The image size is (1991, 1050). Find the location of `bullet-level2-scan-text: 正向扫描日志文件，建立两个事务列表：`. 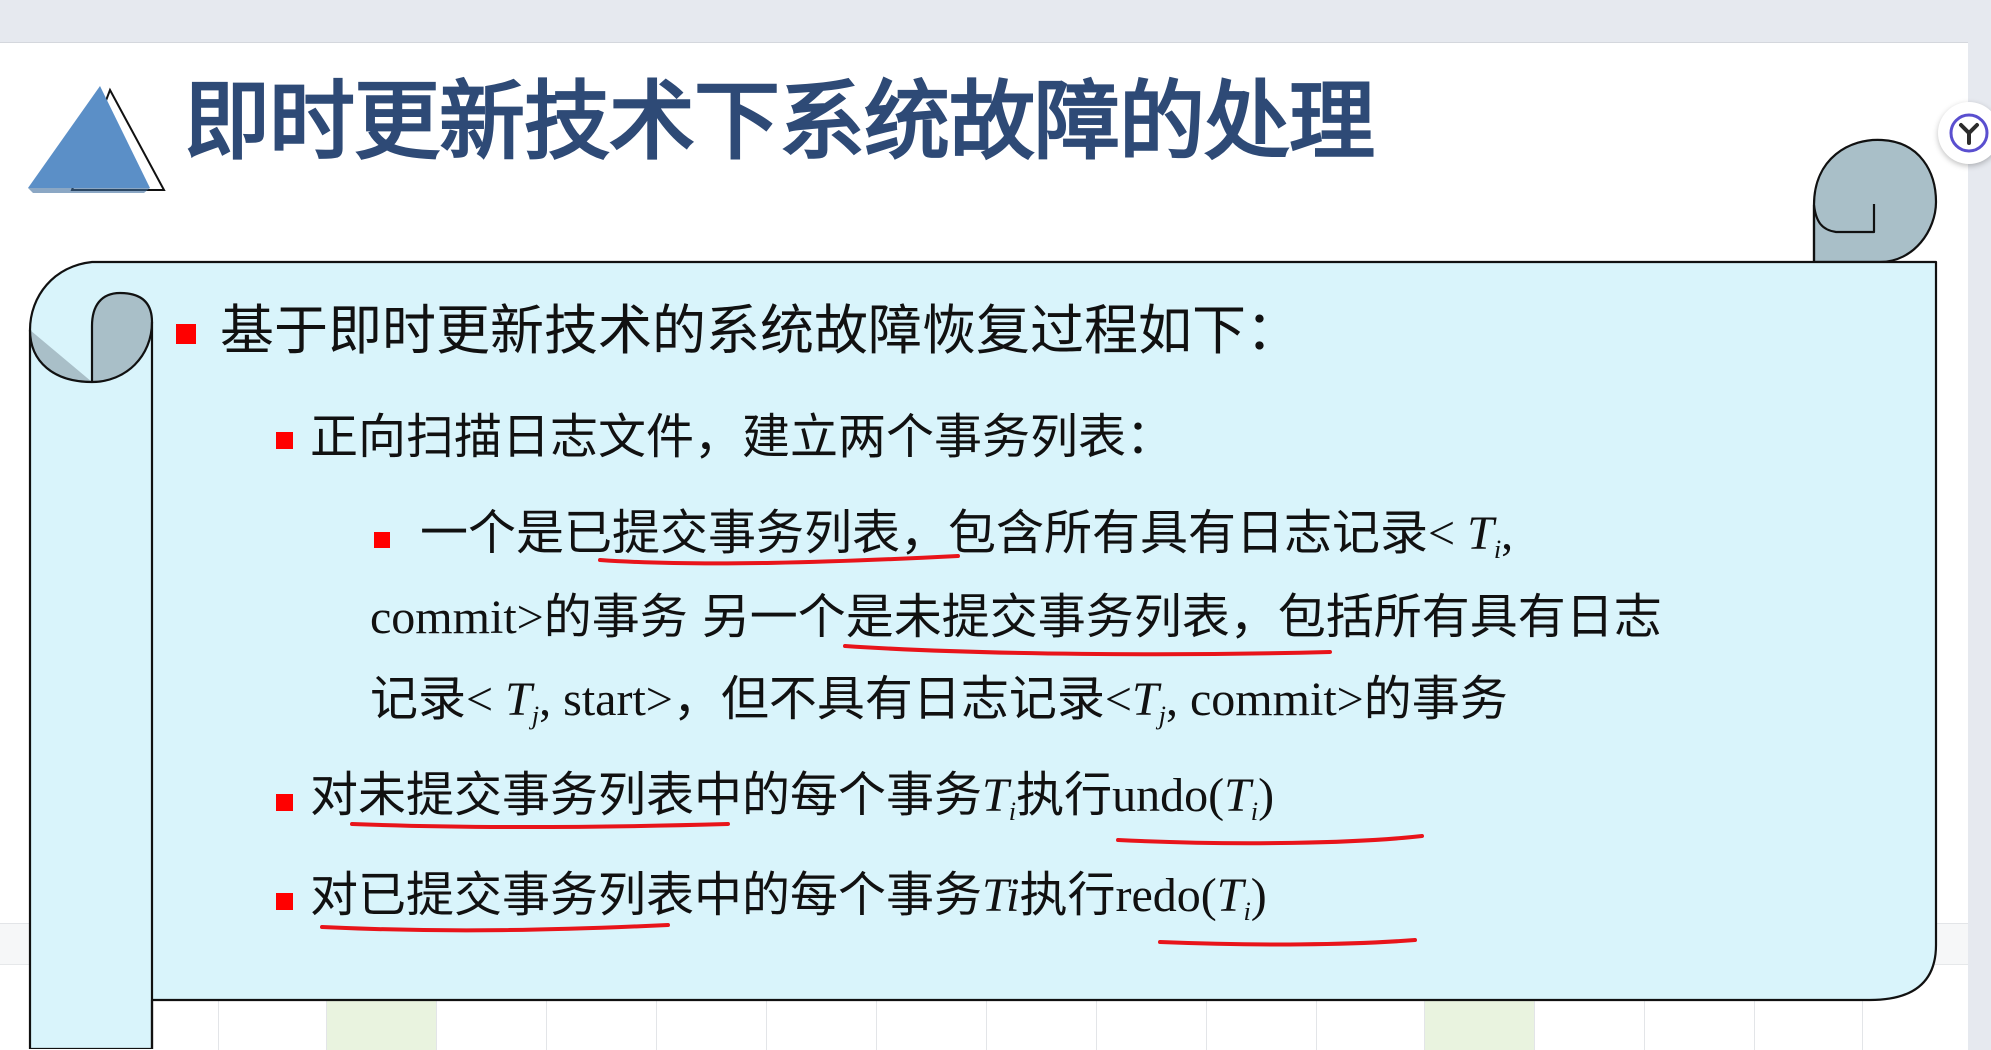

bullet-level2-scan-text: 正向扫描日志文件，建立两个事务列表： is located at coordinates (742, 437).